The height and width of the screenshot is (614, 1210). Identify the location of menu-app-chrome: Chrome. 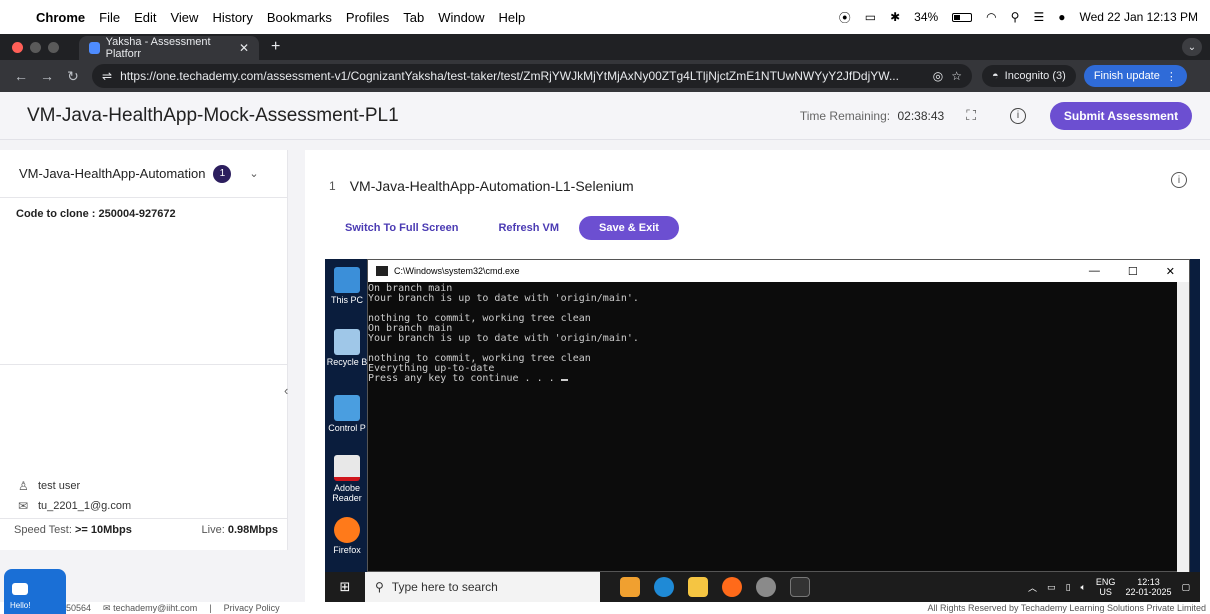
(60, 17).